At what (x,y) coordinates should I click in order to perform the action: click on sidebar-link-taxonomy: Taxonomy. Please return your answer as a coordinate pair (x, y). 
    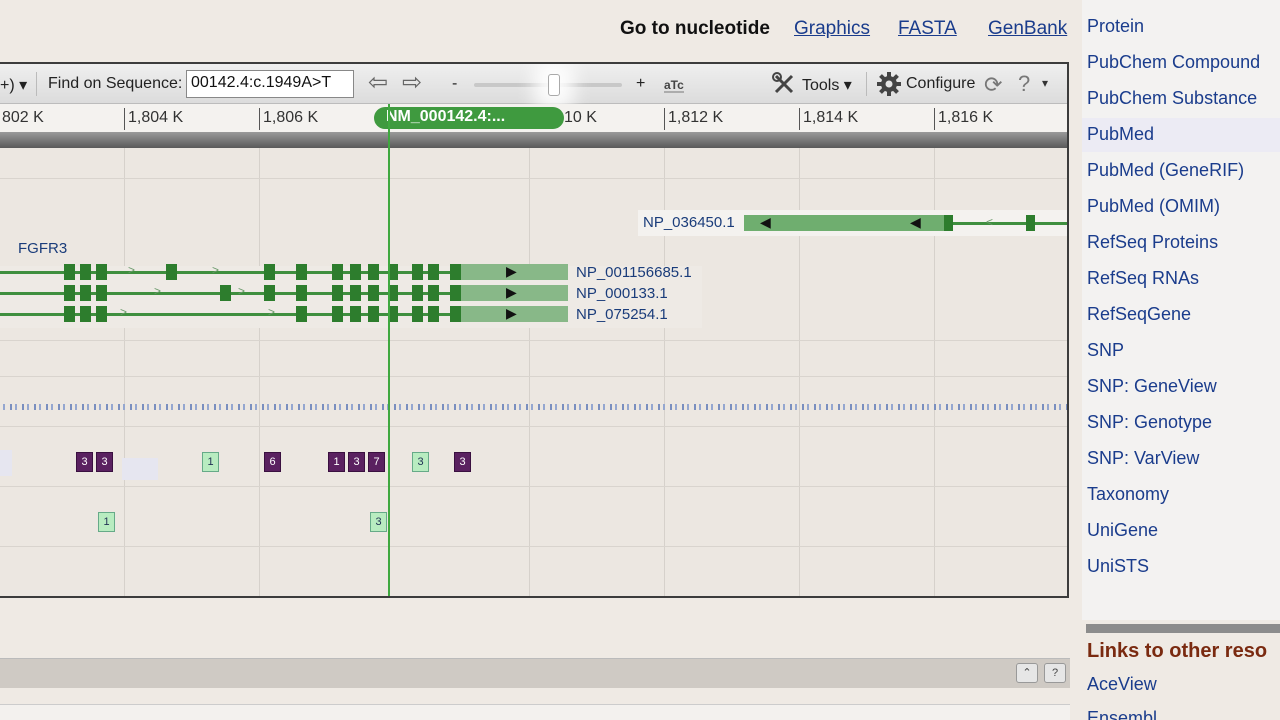
    Looking at the image, I should click on (1128, 494).